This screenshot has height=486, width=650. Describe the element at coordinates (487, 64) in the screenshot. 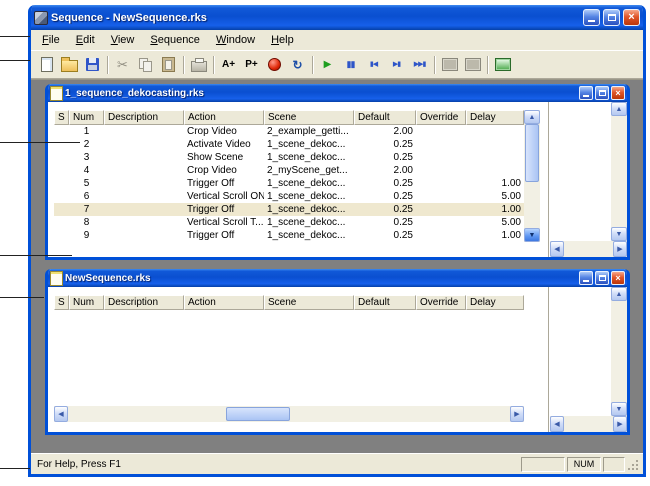

I see `toolbar-separator` at that location.